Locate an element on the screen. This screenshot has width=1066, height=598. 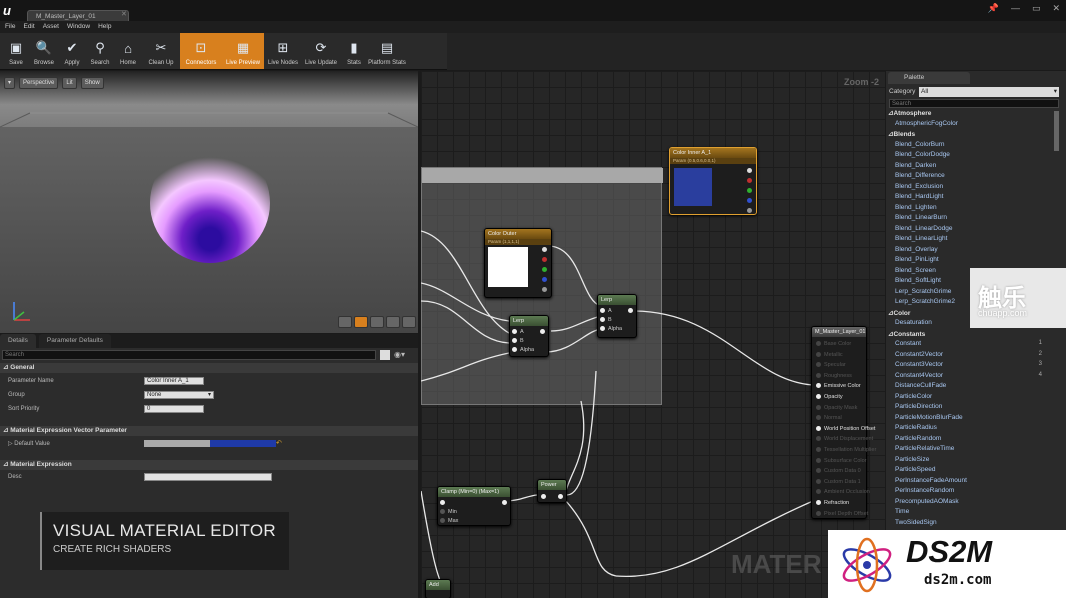
master-pin: Normal is located at coordinates (829, 418).